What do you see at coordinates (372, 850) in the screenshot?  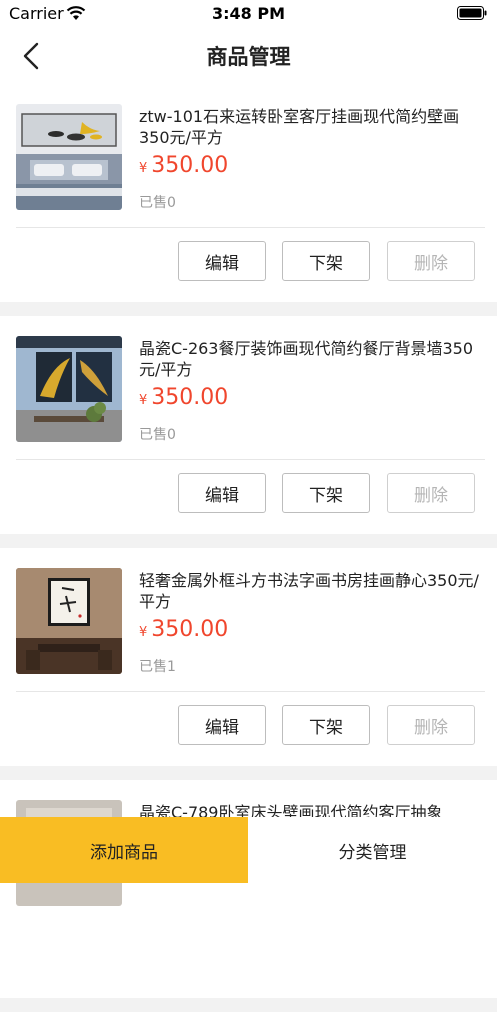 I see `category-management-button: 分类管理` at bounding box center [372, 850].